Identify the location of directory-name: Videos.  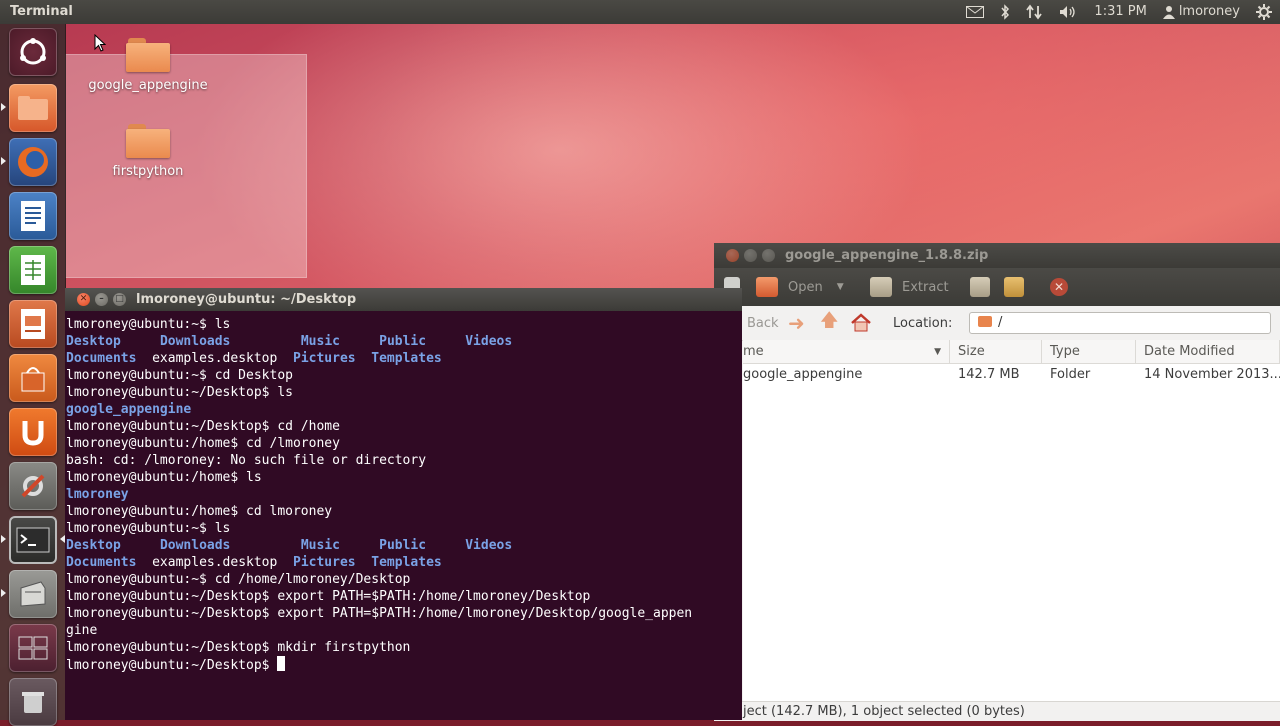
(489, 545).